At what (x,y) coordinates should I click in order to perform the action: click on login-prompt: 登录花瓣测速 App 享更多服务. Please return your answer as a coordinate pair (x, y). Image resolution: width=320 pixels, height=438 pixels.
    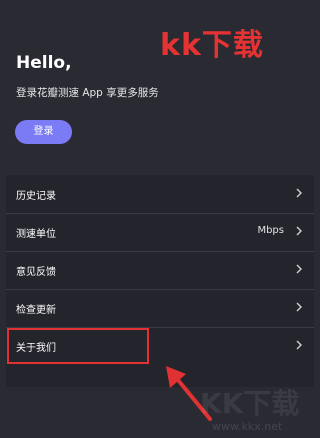
    Looking at the image, I should click on (87, 93).